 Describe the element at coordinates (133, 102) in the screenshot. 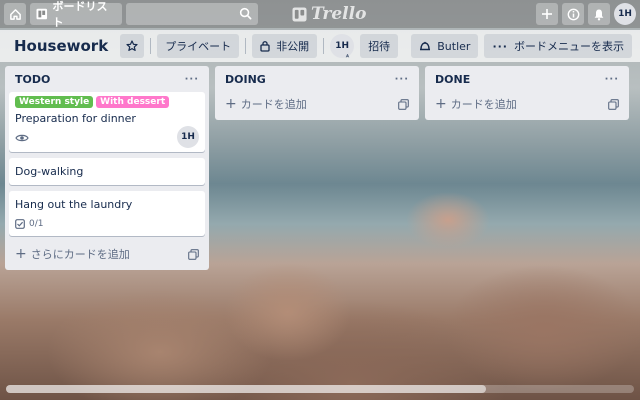

I see `card-label-pink: With dessert` at that location.